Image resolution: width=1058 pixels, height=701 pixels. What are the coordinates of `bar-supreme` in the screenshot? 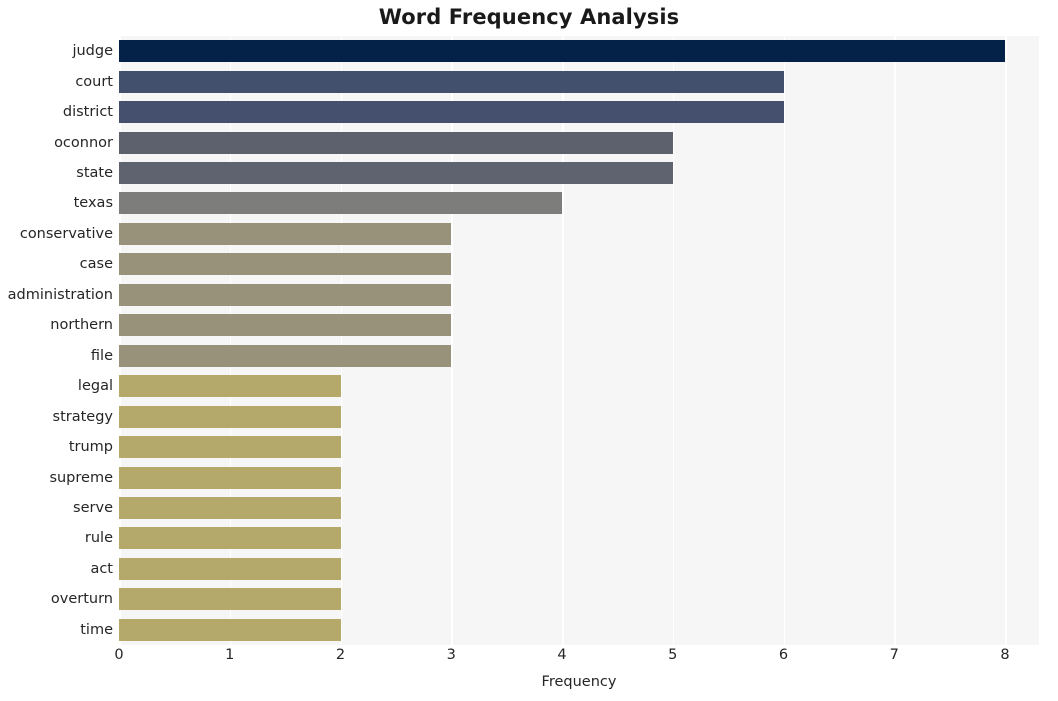 It's located at (230, 477).